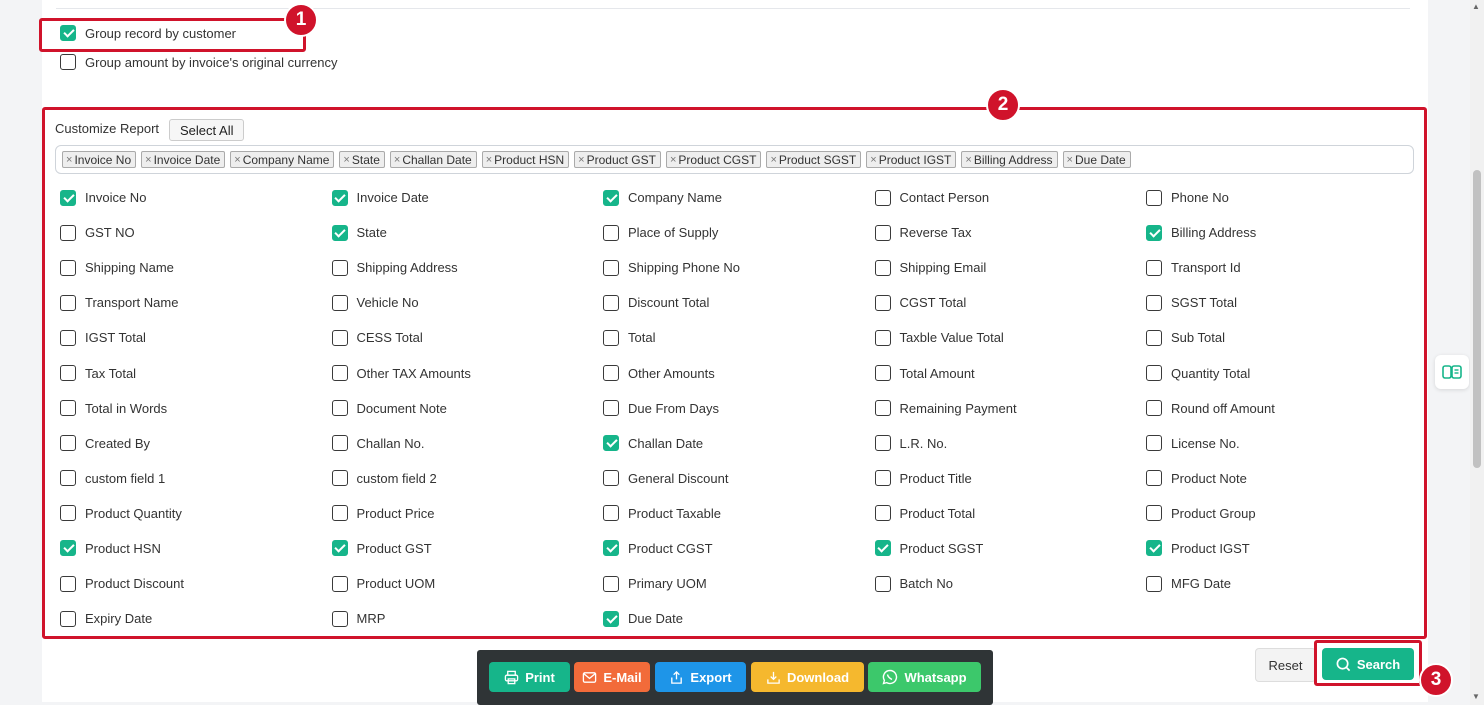 This screenshot has width=1484, height=705. Describe the element at coordinates (511, 677) in the screenshot. I see `printer-icon` at that location.